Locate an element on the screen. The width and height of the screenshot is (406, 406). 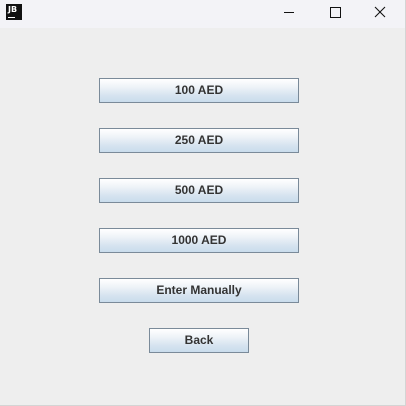
maximize-button is located at coordinates (335, 14).